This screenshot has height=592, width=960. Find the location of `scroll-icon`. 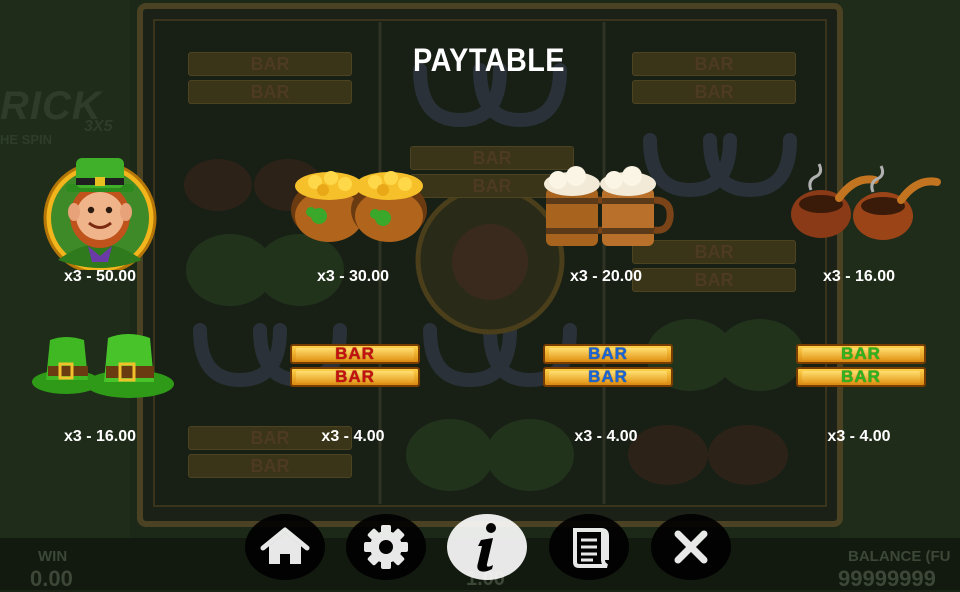

scroll-icon is located at coordinates (591, 548).